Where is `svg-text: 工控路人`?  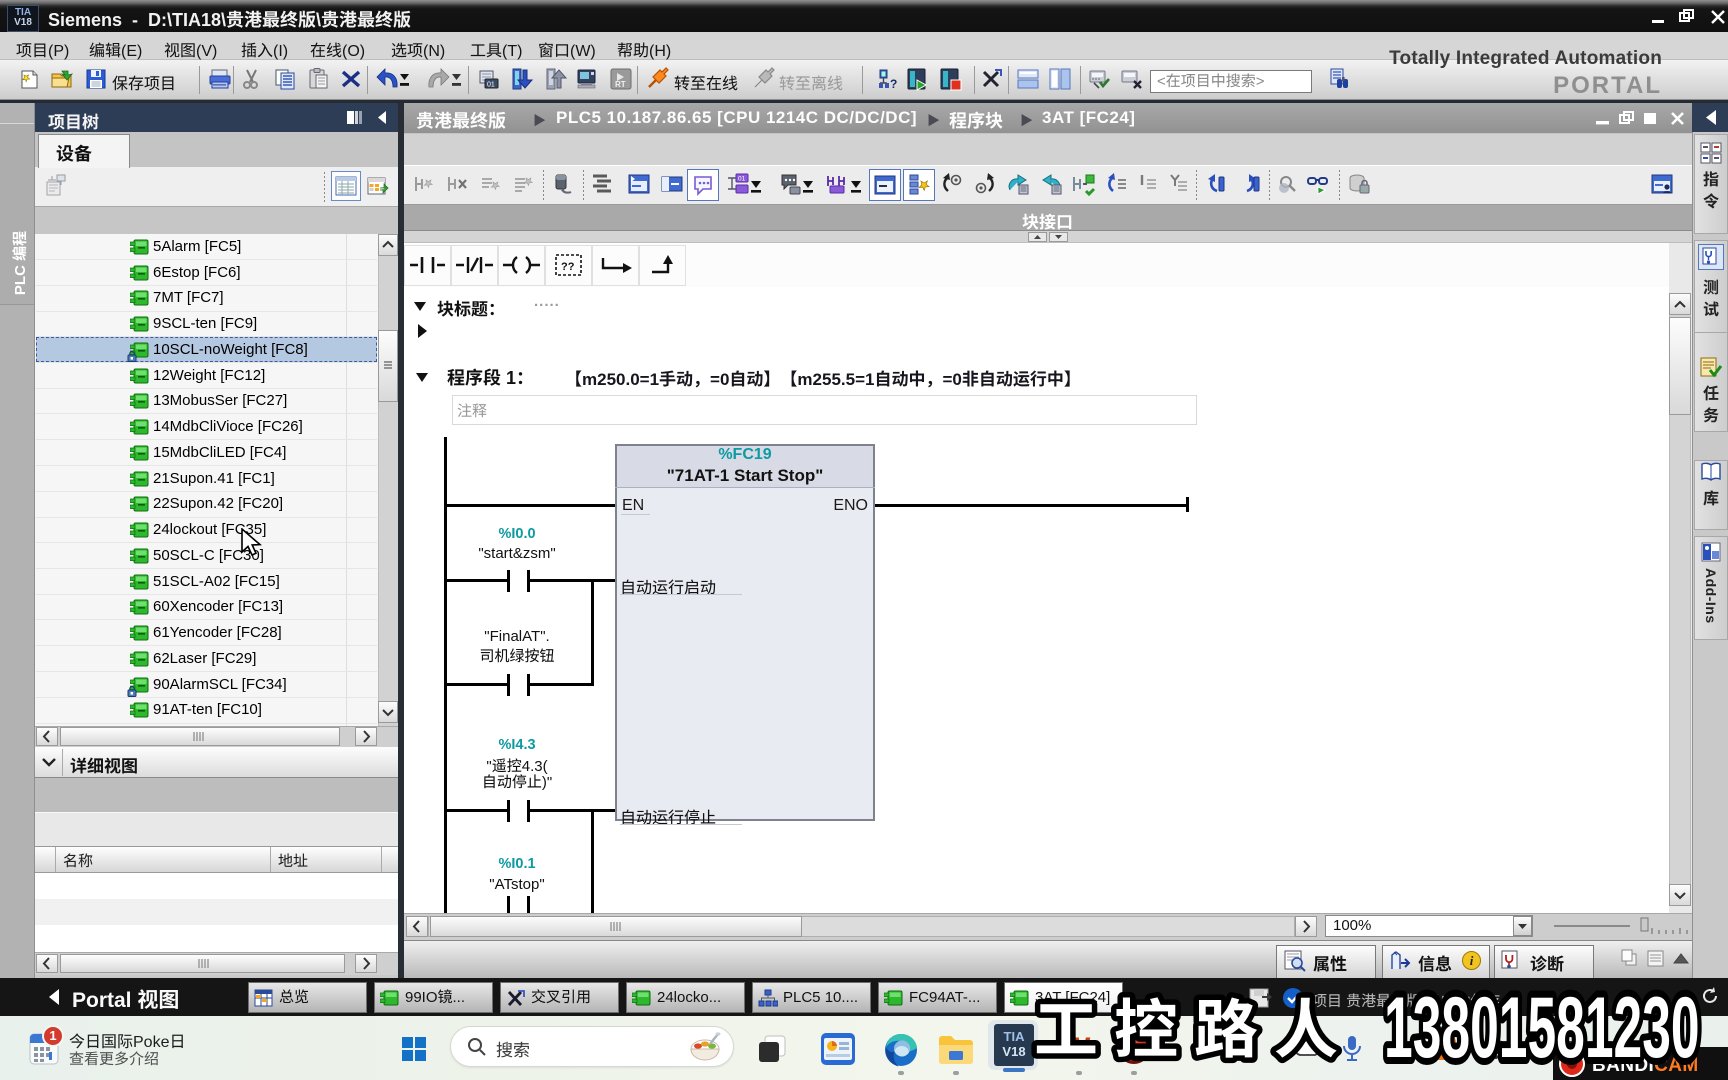 svg-text: 工控路人 is located at coordinates (1194, 1030).